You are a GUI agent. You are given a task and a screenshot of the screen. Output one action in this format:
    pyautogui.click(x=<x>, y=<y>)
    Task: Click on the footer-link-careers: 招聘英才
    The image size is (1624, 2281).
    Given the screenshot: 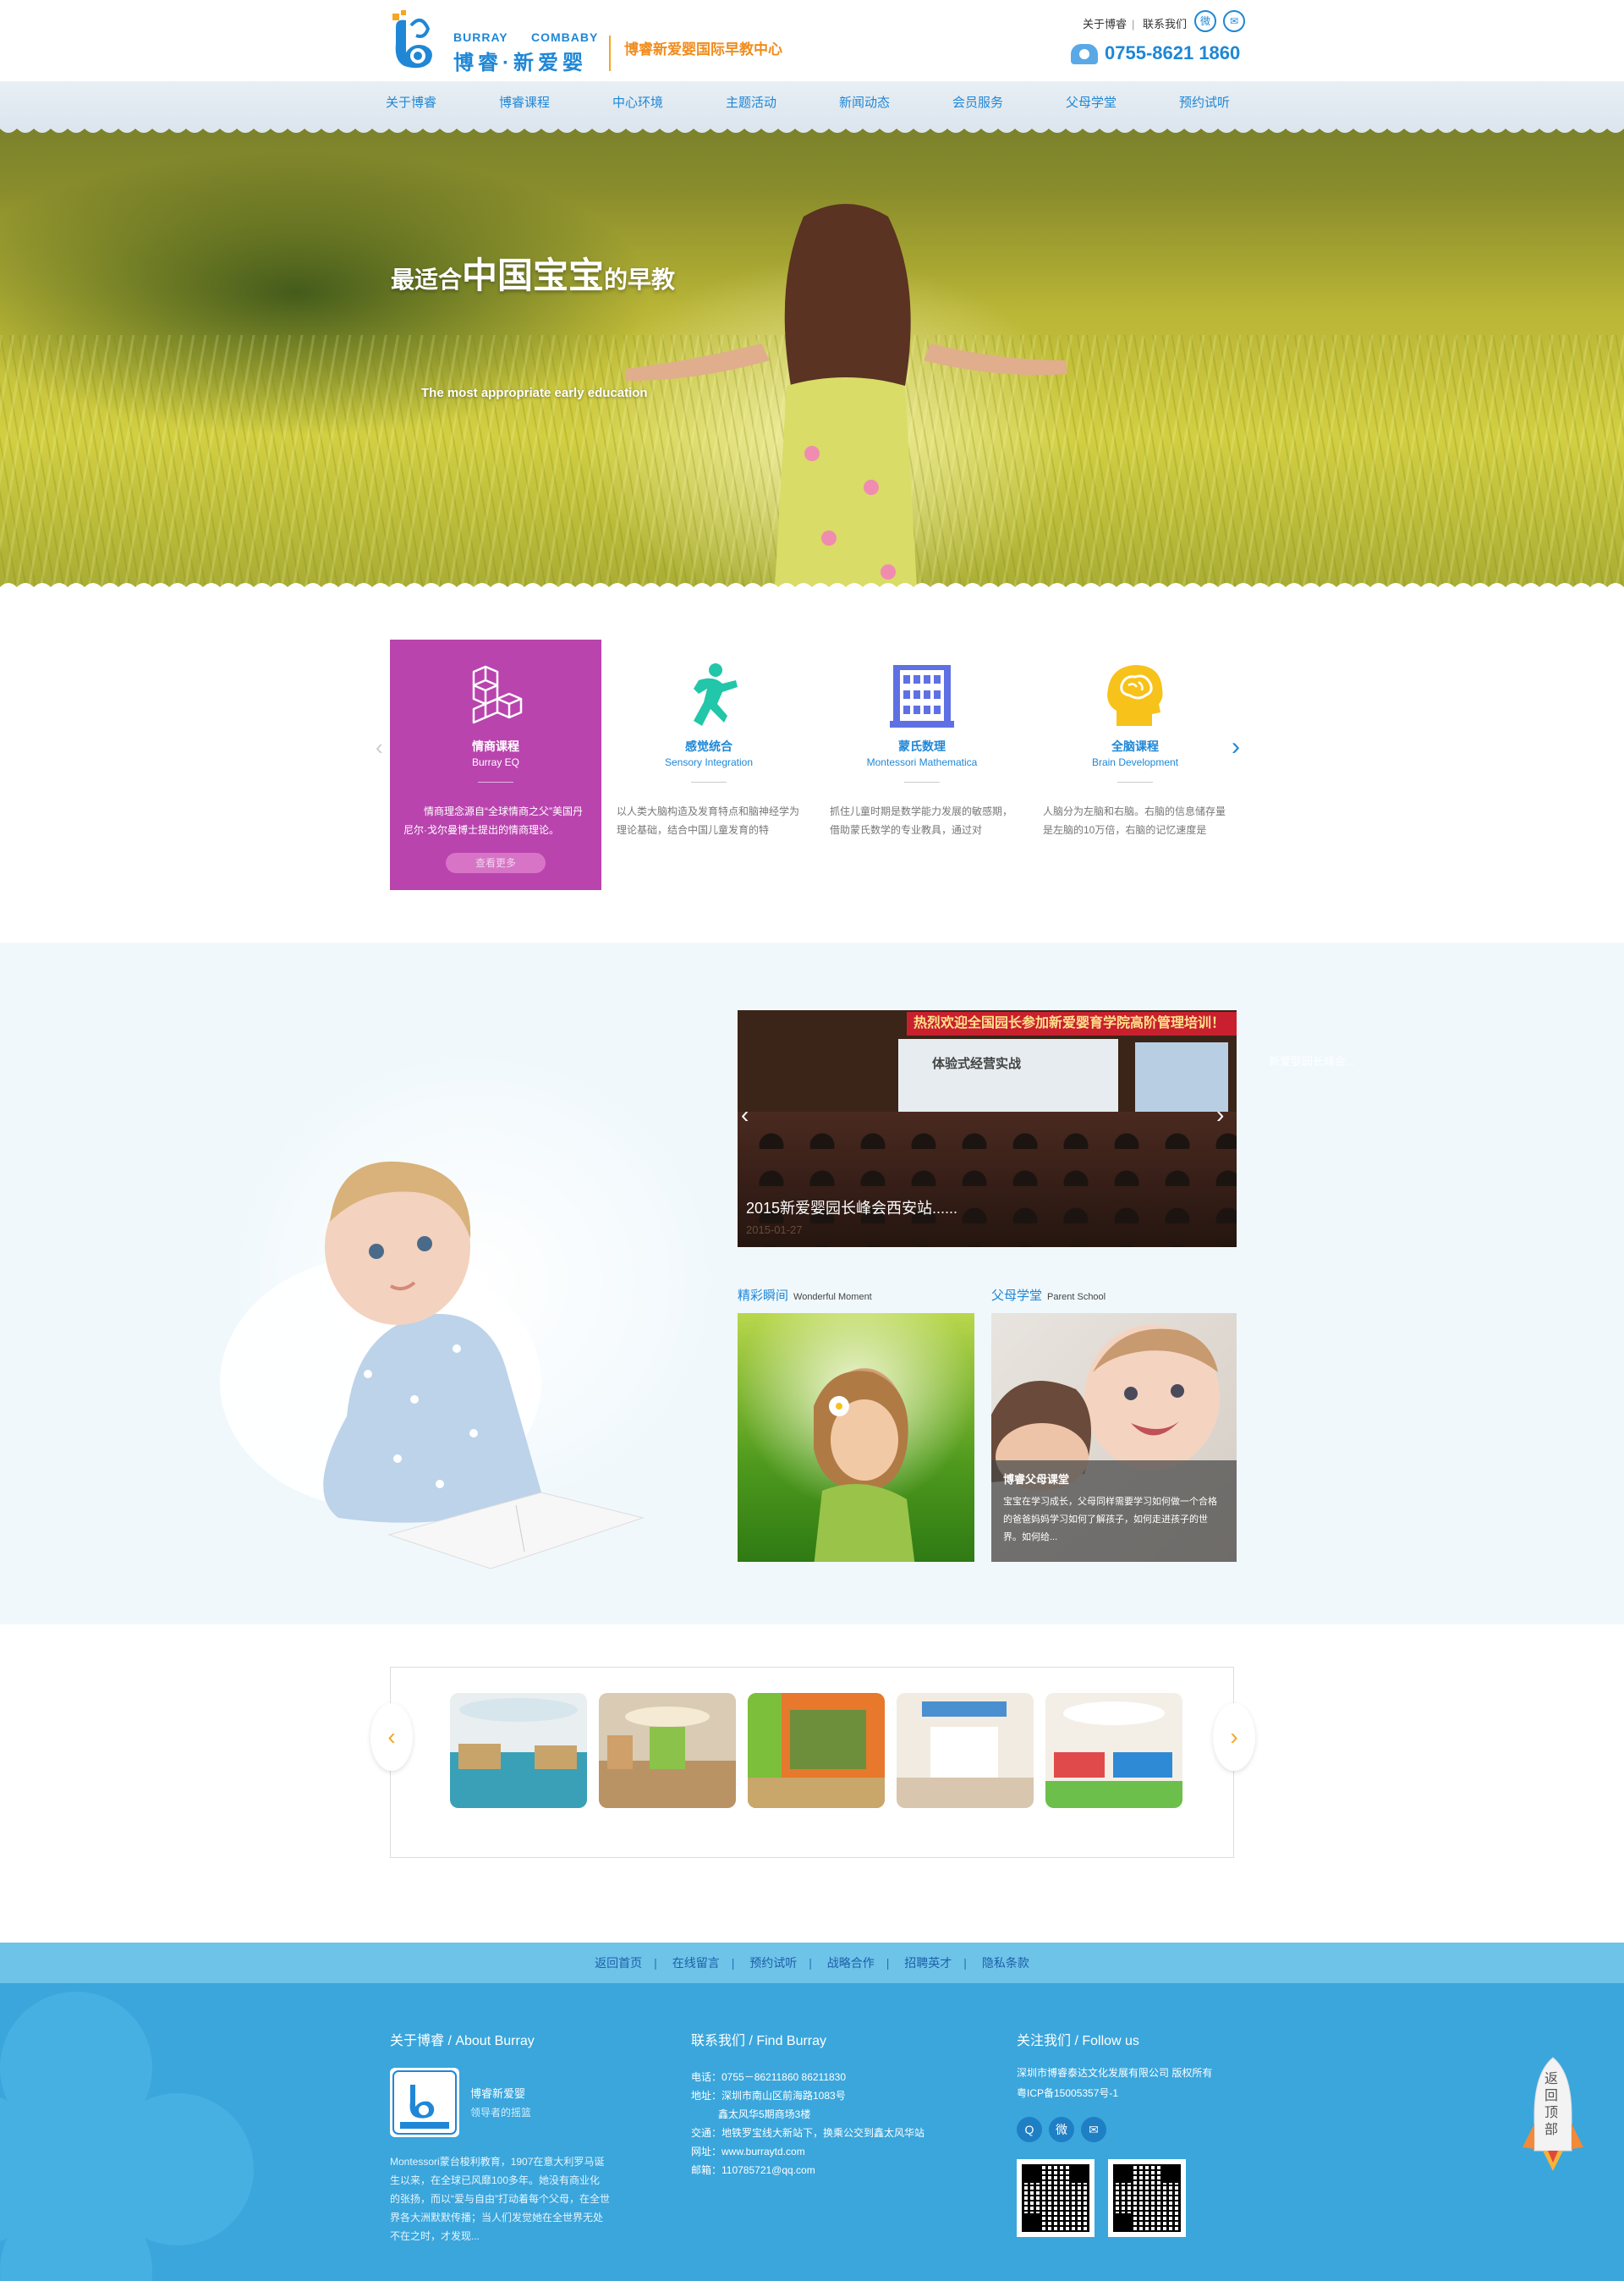 What is the action you would take?
    pyautogui.click(x=928, y=1963)
    